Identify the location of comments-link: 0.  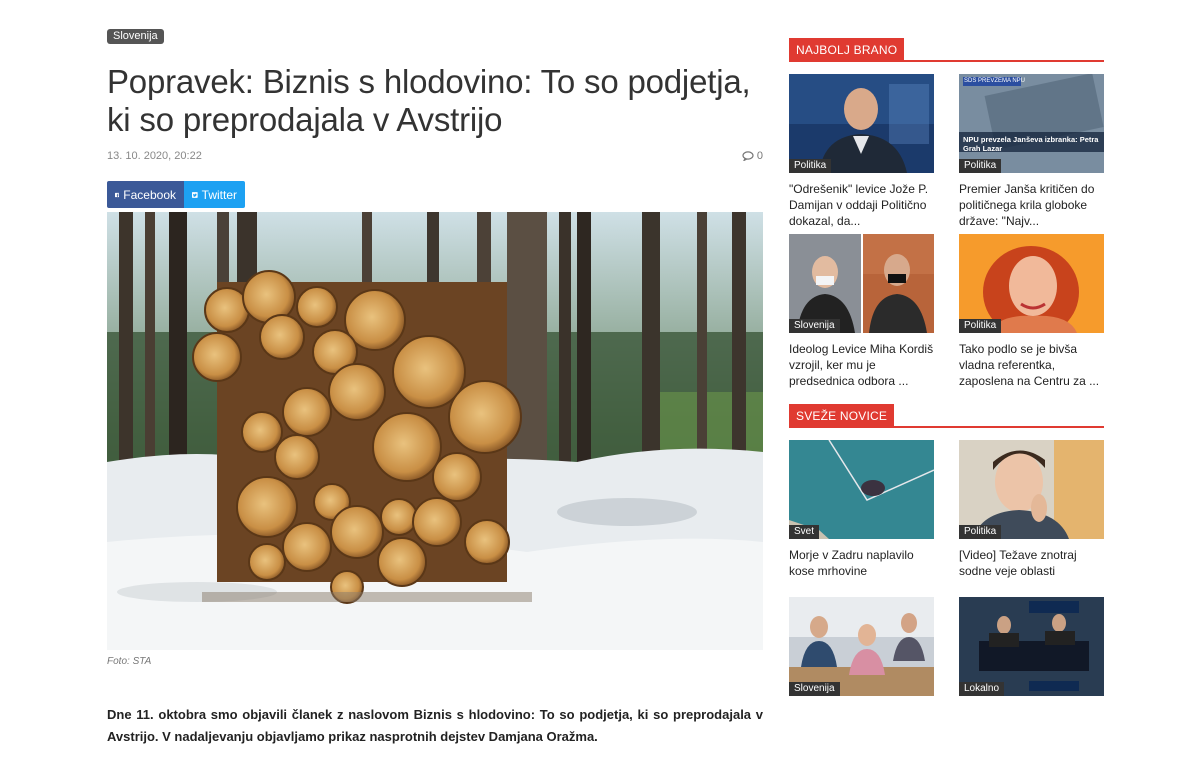
(752, 156).